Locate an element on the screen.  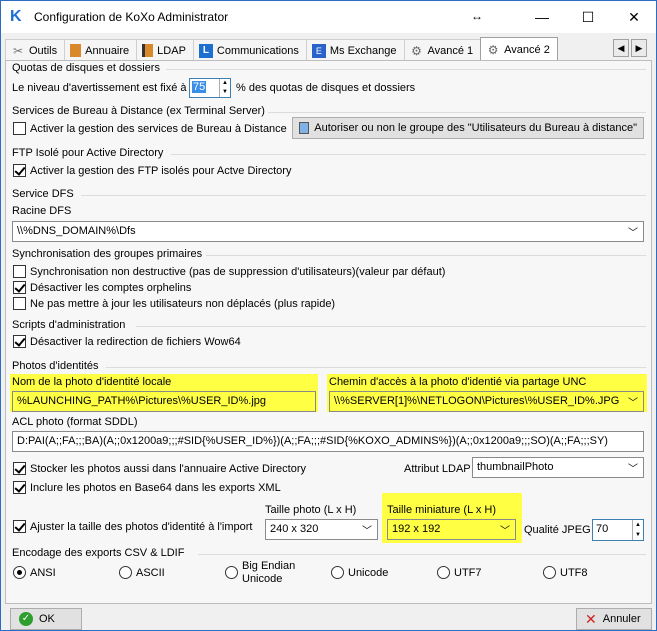
tab-annuaire: Annuaire is located at coordinates (101, 50).